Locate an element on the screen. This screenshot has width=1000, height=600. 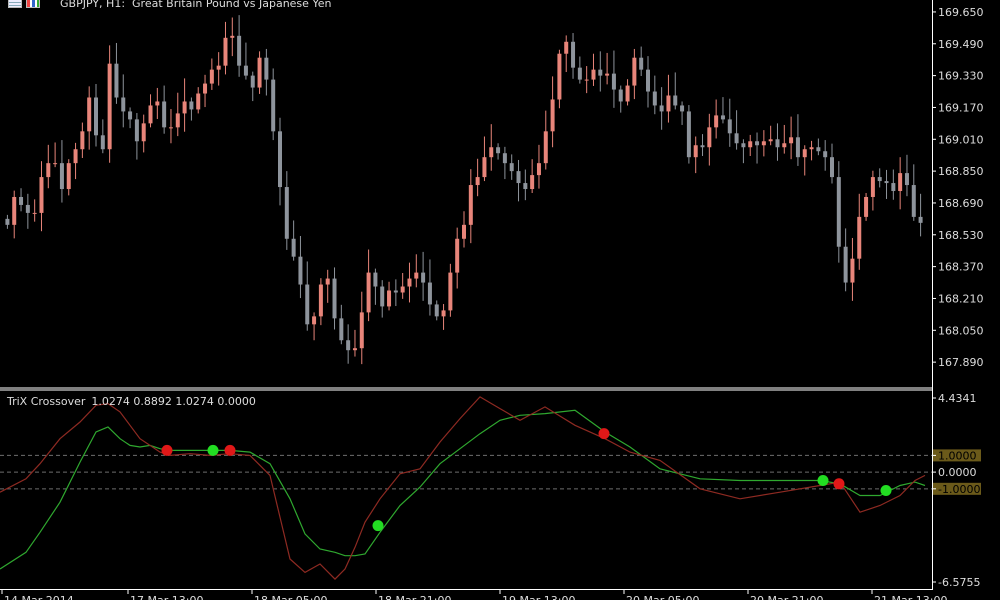
price-tick-label: 167.890 is located at coordinates (961, 362).